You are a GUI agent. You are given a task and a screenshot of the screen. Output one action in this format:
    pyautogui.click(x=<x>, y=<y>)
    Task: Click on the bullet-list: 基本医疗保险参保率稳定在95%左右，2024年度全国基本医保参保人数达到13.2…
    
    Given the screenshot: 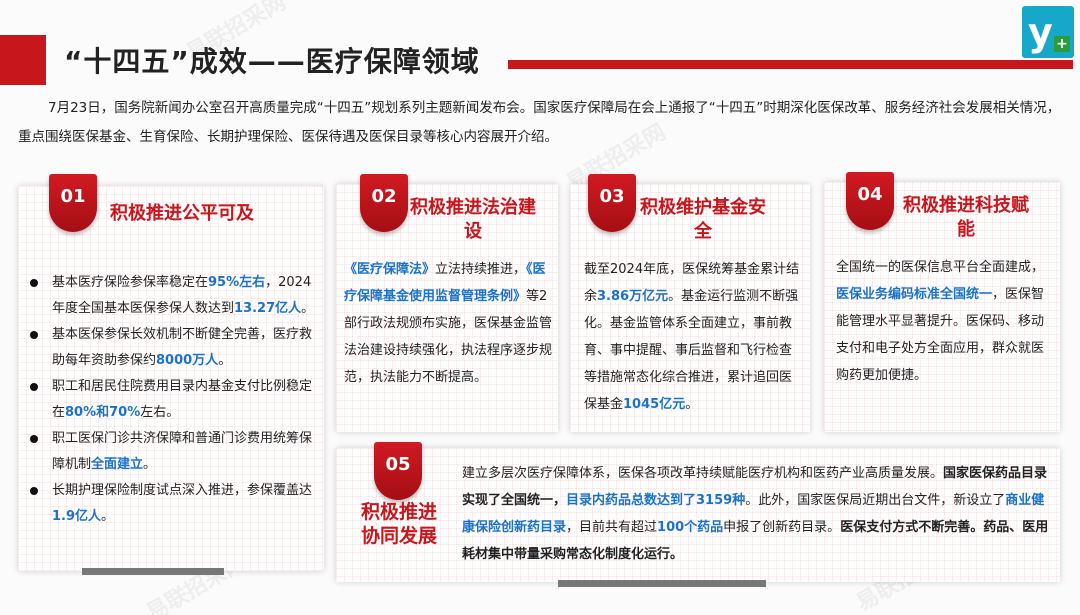 What is the action you would take?
    pyautogui.click(x=172, y=400)
    